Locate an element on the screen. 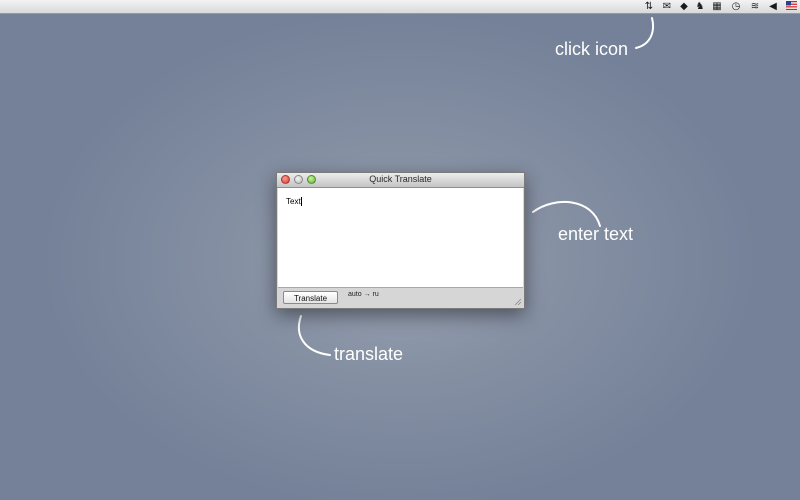 This screenshot has height=500, width=800. language-pair: auto → ru is located at coordinates (363, 294).